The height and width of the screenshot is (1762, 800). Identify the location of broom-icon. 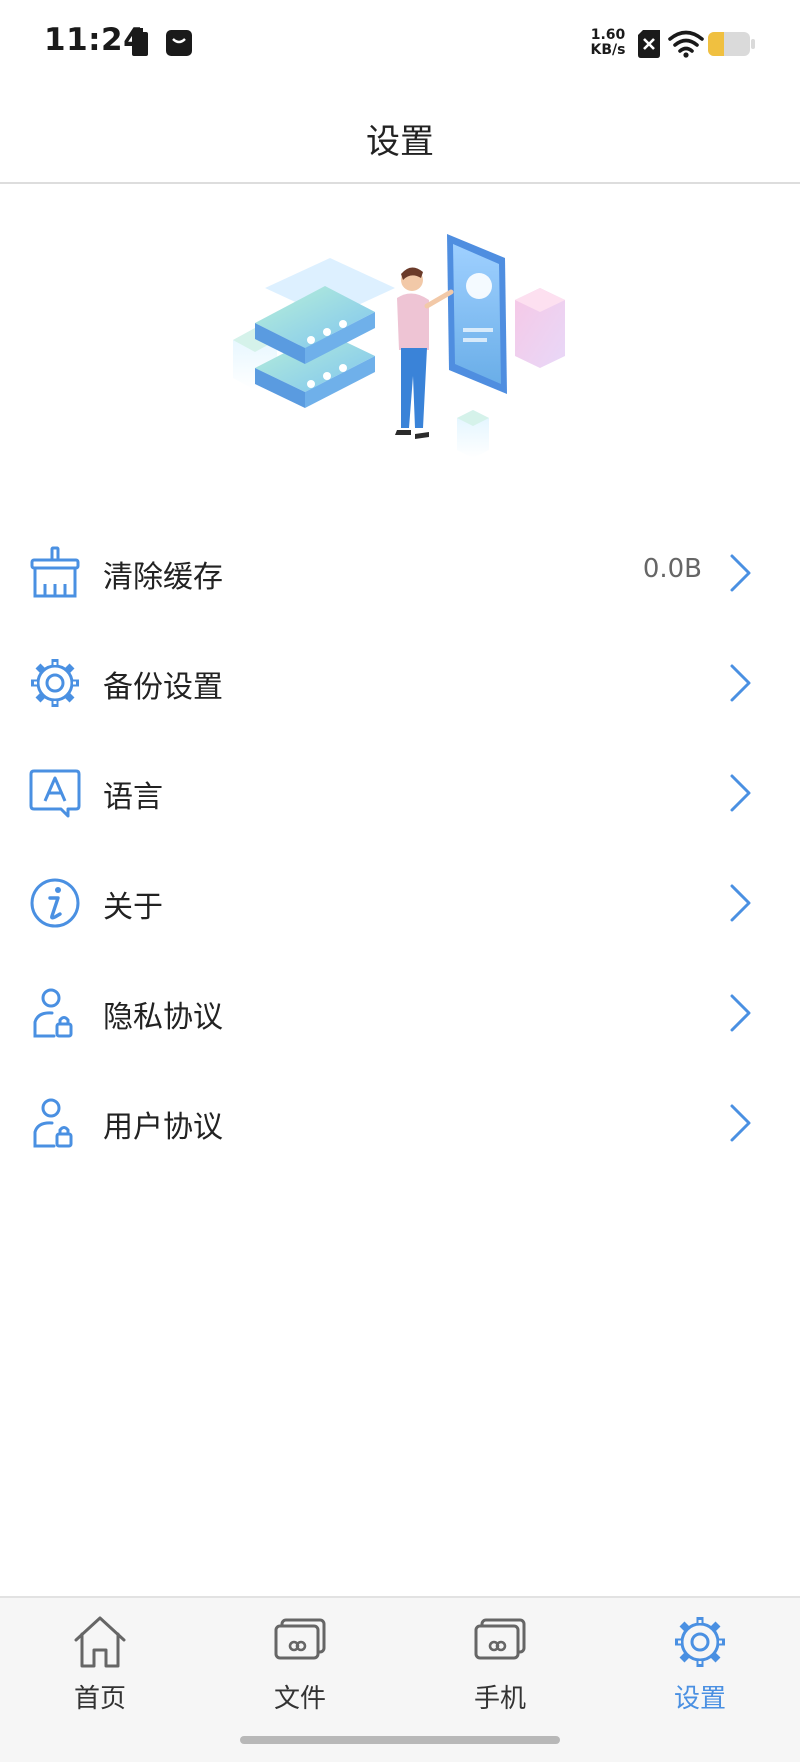
(55, 572).